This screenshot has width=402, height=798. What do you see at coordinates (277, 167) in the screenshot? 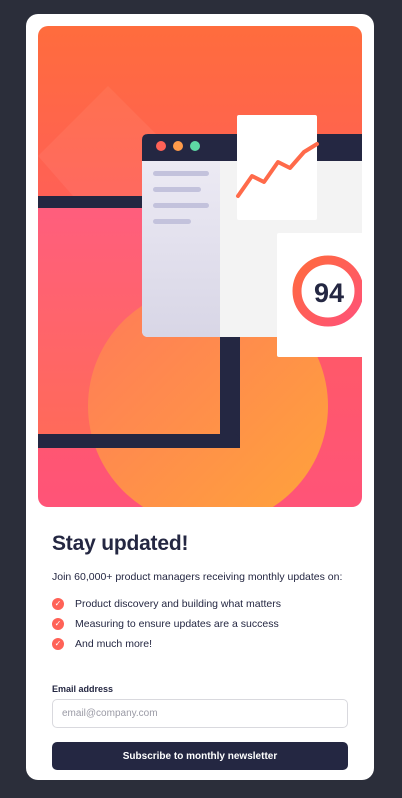
I see `growth-chart-card` at bounding box center [277, 167].